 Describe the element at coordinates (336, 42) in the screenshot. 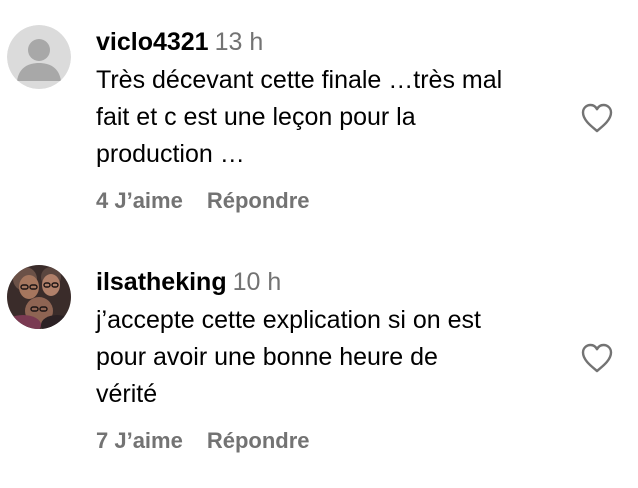

I see `comment-header: viclo4321 13 h` at that location.